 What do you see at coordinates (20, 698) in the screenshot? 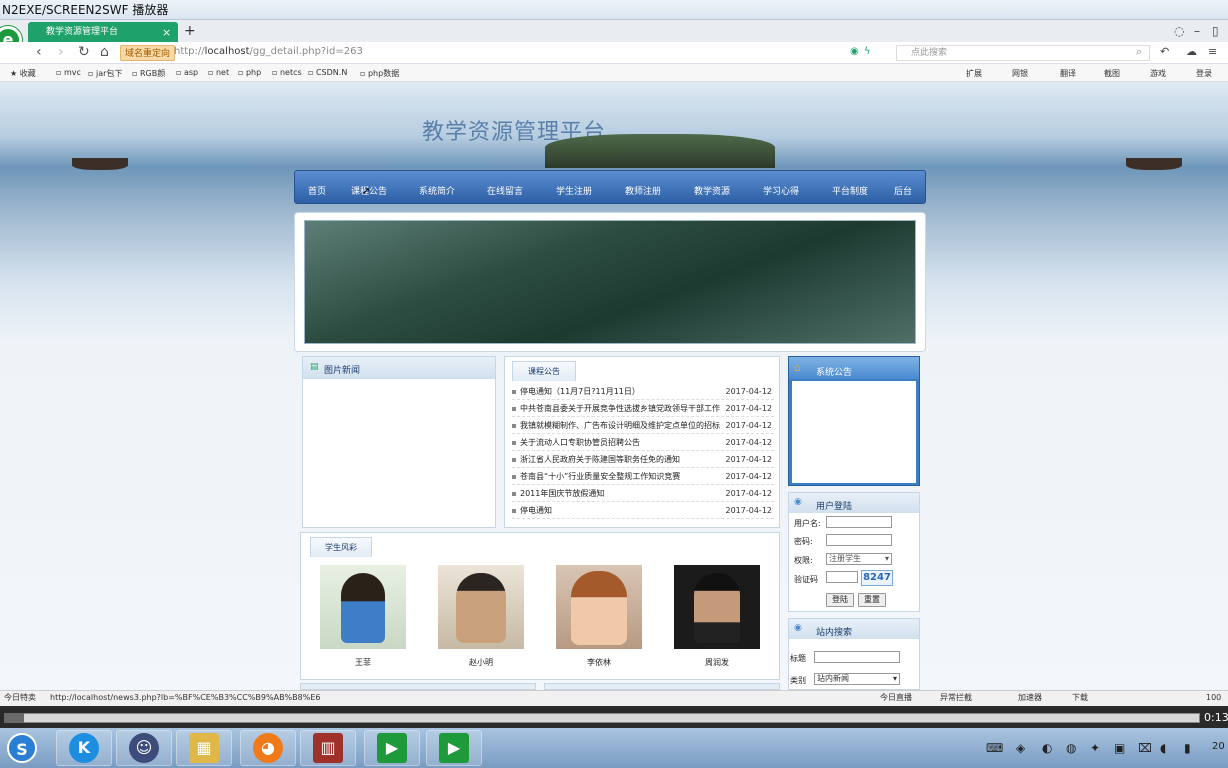
I see `status-promo: 今日特卖` at bounding box center [20, 698].